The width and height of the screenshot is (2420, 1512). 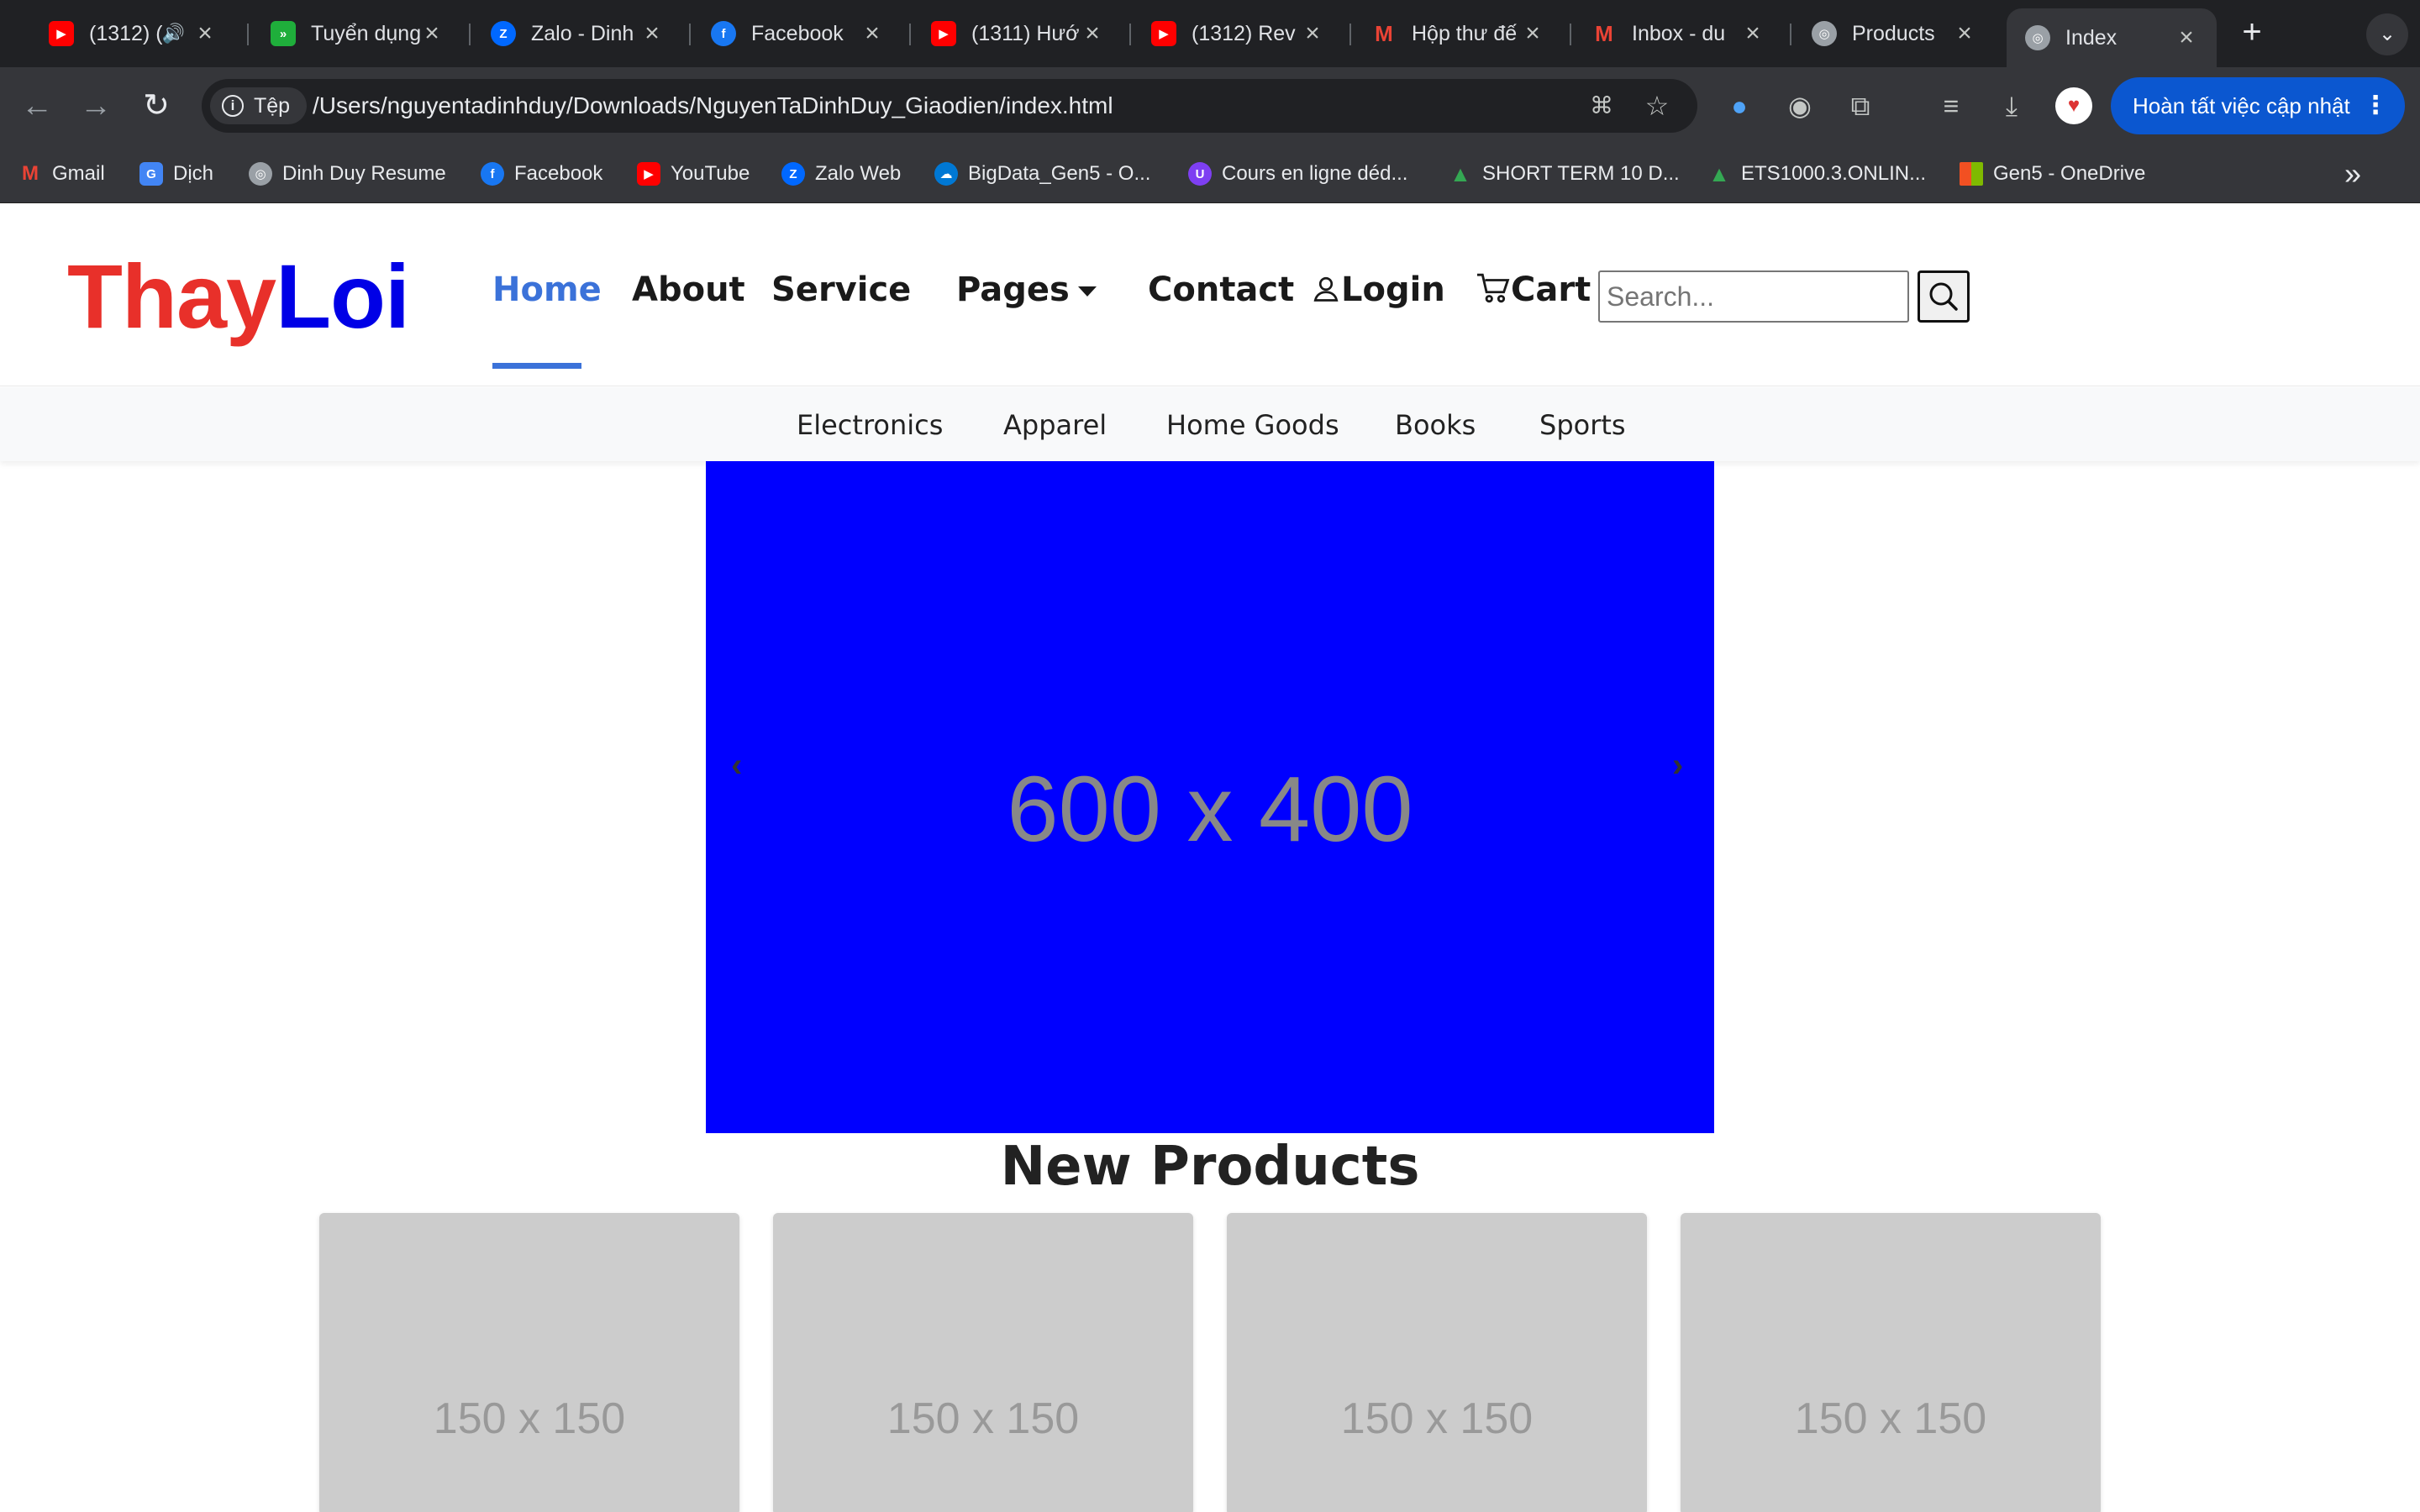 What do you see at coordinates (1740, 105) in the screenshot?
I see `extension-drop-icon: ●` at bounding box center [1740, 105].